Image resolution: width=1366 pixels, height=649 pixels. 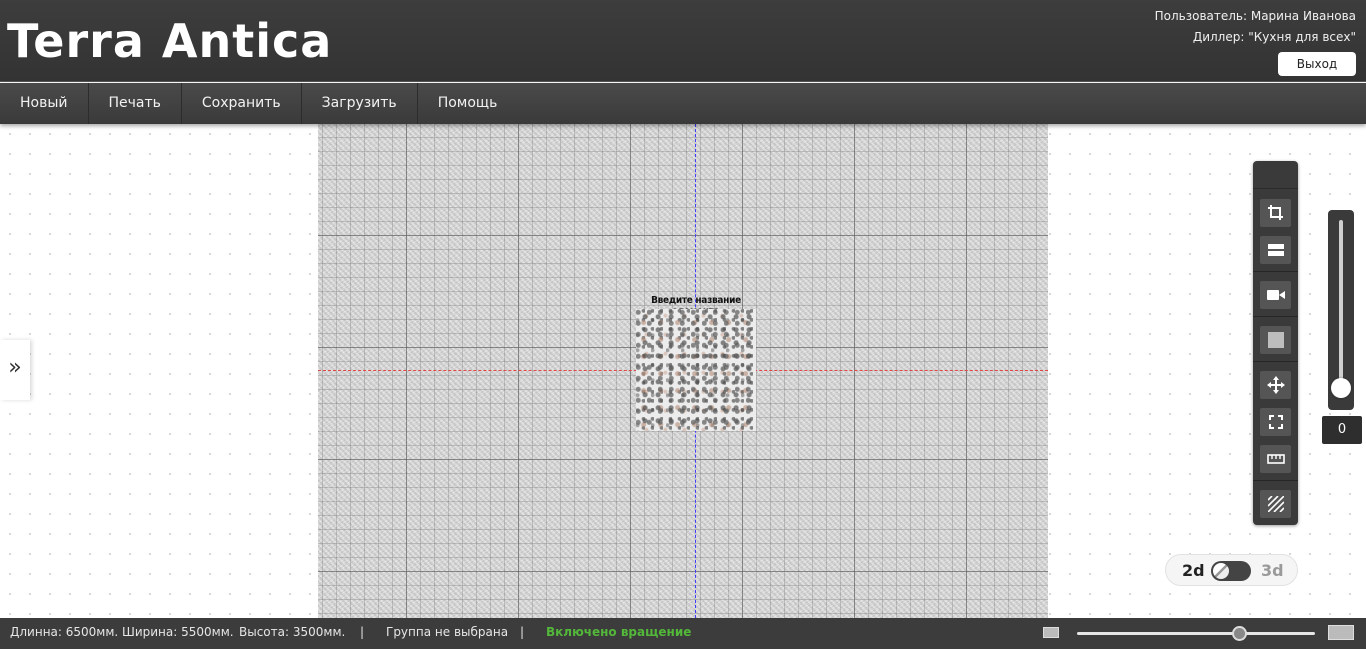 I want to click on status-group: Группа не выбрана, so click(x=447, y=632).